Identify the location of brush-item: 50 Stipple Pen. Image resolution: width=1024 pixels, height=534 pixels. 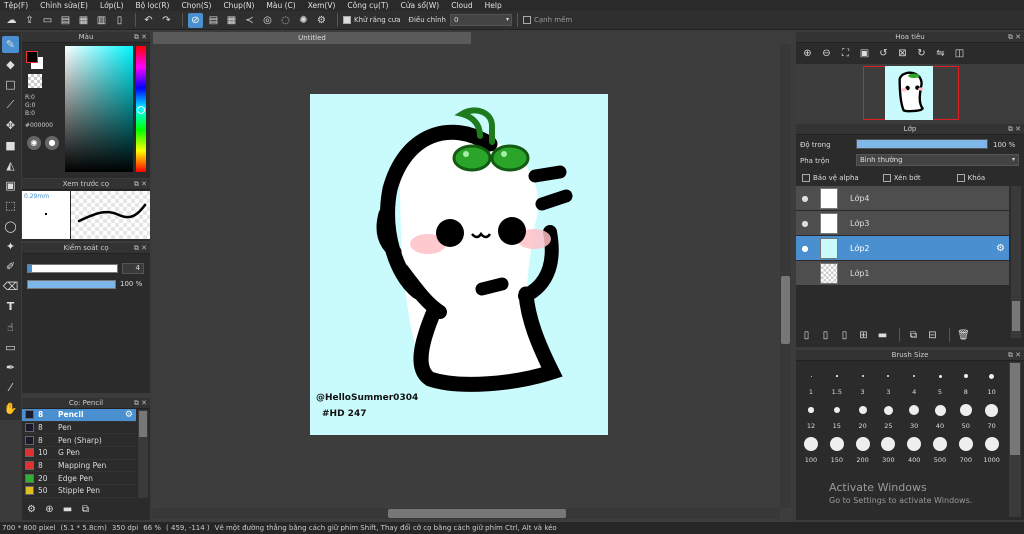
(79, 491).